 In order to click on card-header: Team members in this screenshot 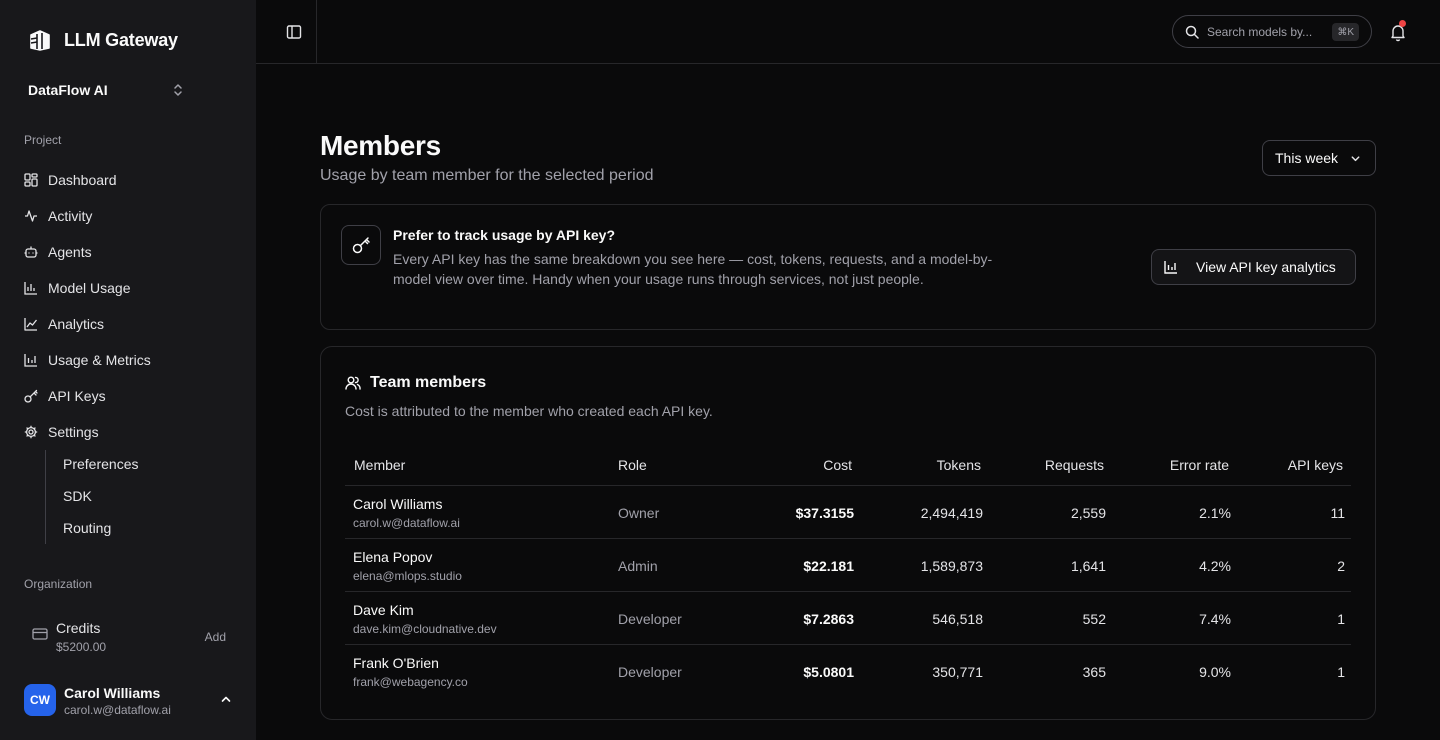, I will do `click(415, 383)`.